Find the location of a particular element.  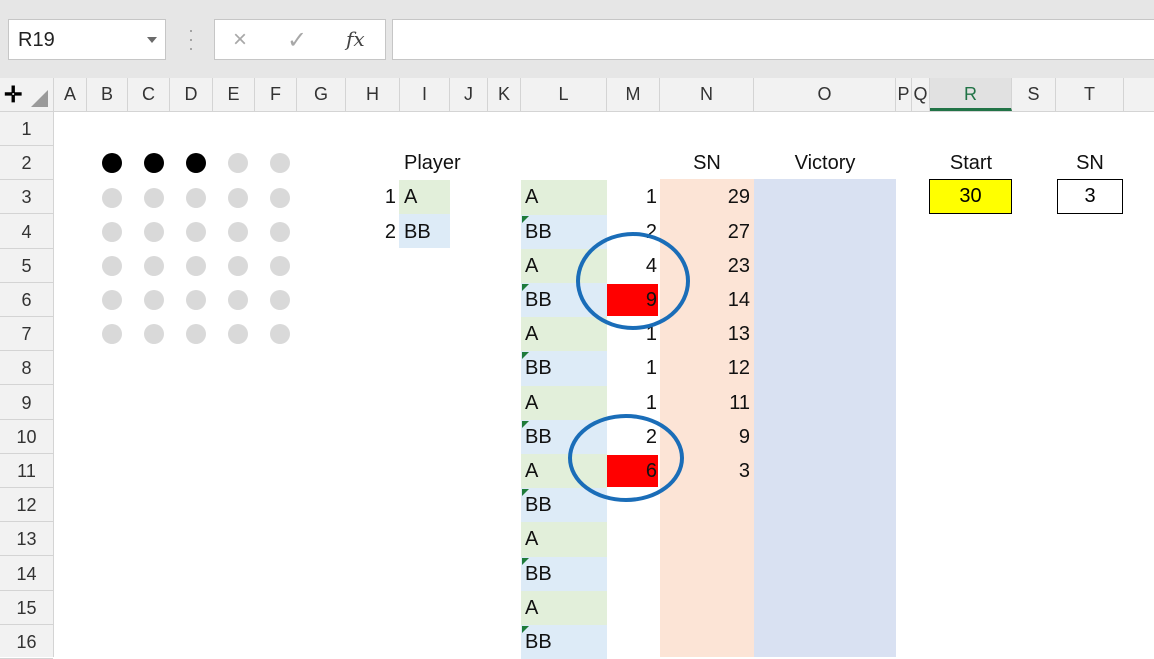

row-header-16: 16 is located at coordinates (26, 642).